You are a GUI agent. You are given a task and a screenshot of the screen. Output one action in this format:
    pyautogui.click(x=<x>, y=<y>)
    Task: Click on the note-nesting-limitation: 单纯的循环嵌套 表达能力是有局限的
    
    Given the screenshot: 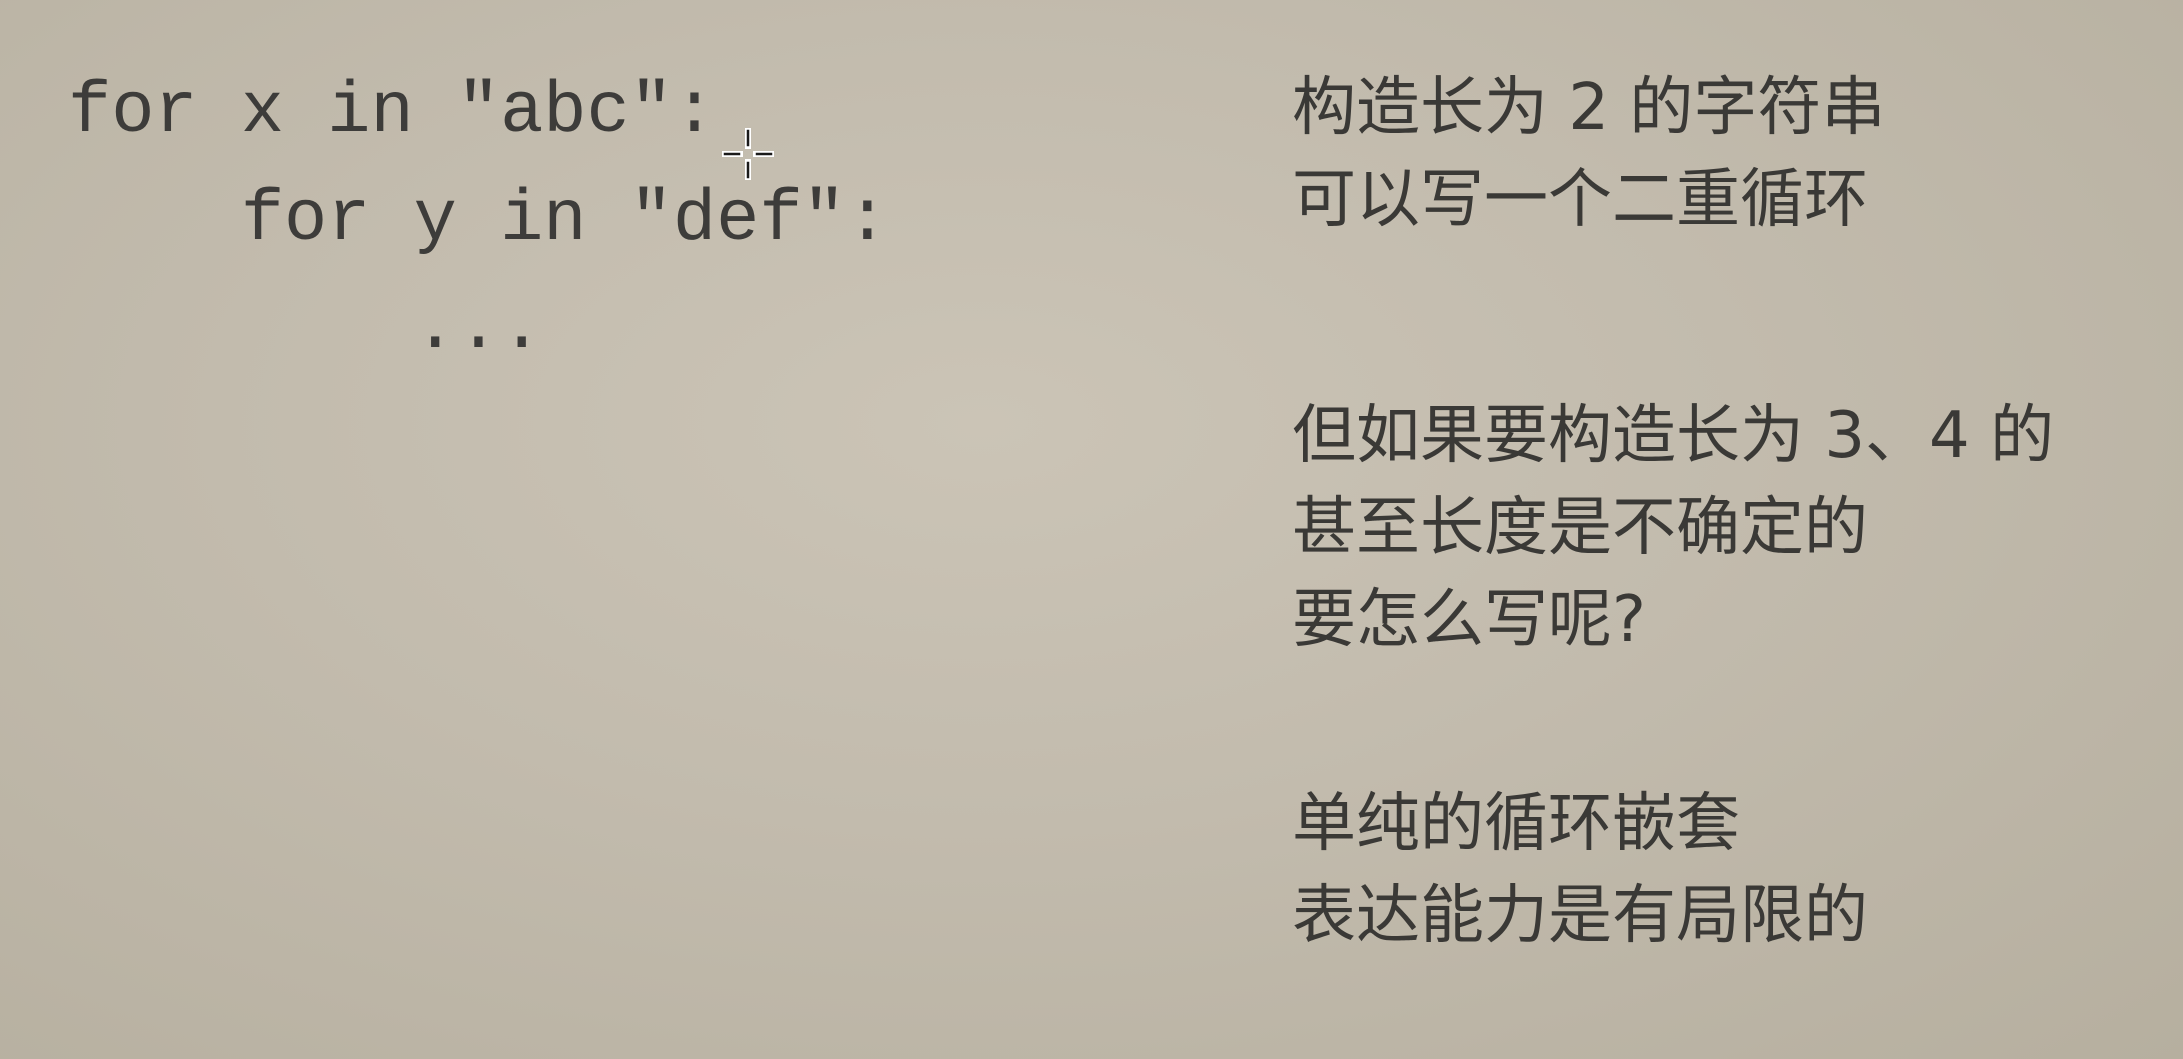 What is the action you would take?
    pyautogui.click(x=1580, y=870)
    